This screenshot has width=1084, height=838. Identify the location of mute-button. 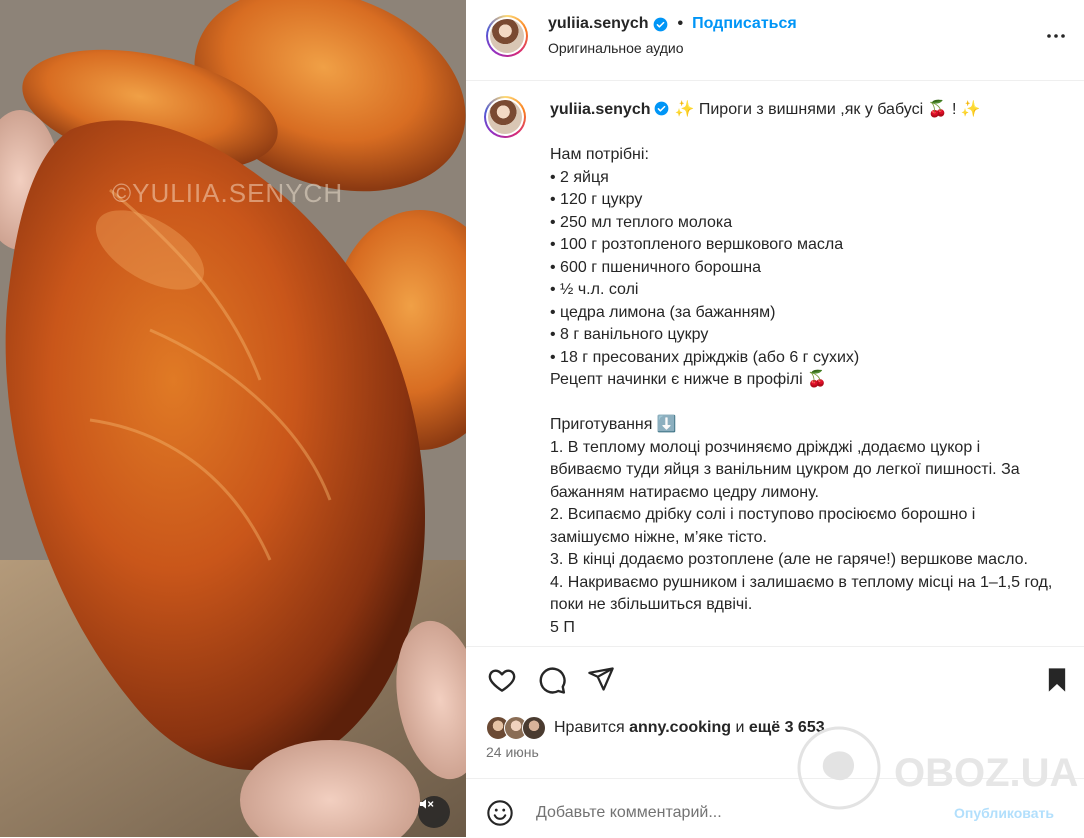
(434, 812).